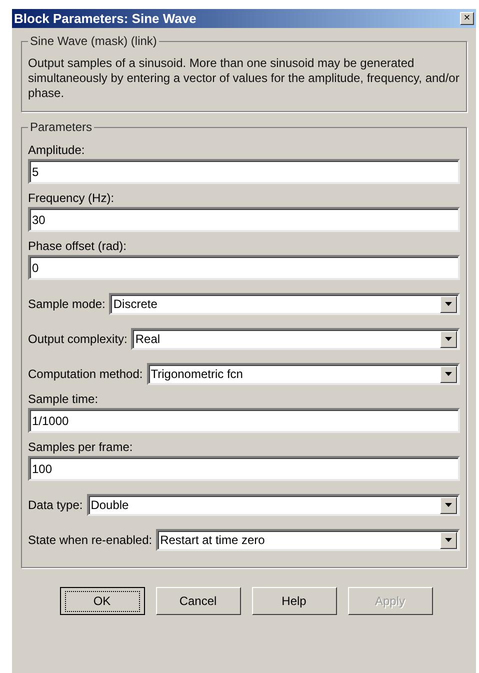  What do you see at coordinates (55, 505) in the screenshot?
I see `field-label: Data type:` at bounding box center [55, 505].